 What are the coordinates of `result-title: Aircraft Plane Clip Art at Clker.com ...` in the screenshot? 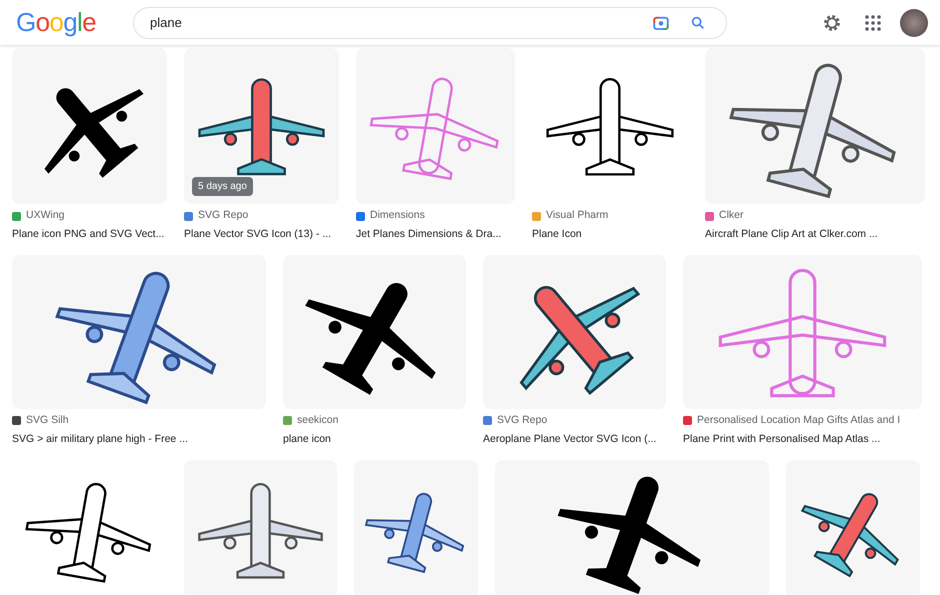 It's located at (815, 235).